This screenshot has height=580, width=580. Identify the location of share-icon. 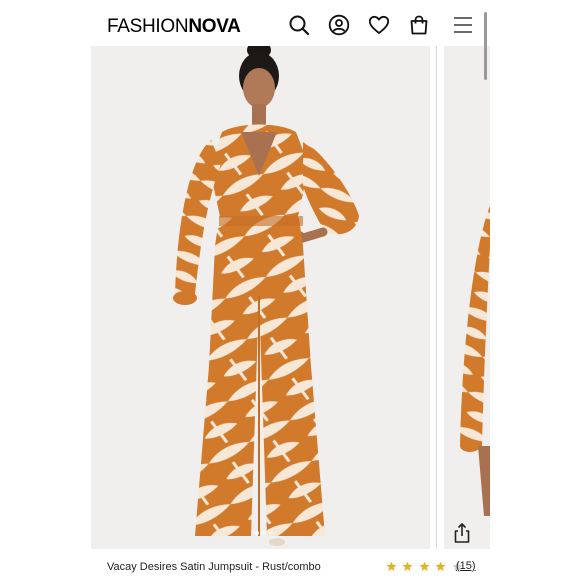
(462, 533).